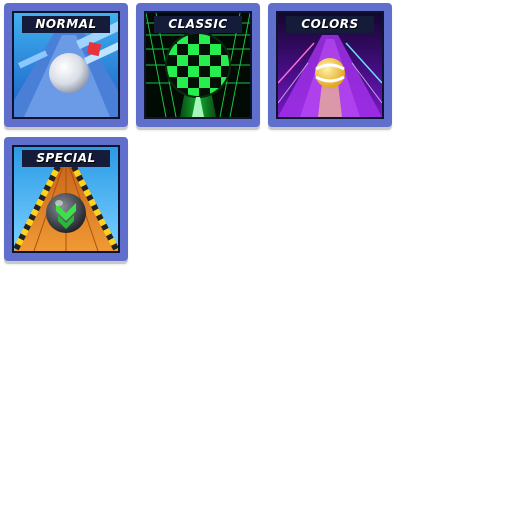  I want to click on mode-label-normal: NORMAL, so click(66, 24).